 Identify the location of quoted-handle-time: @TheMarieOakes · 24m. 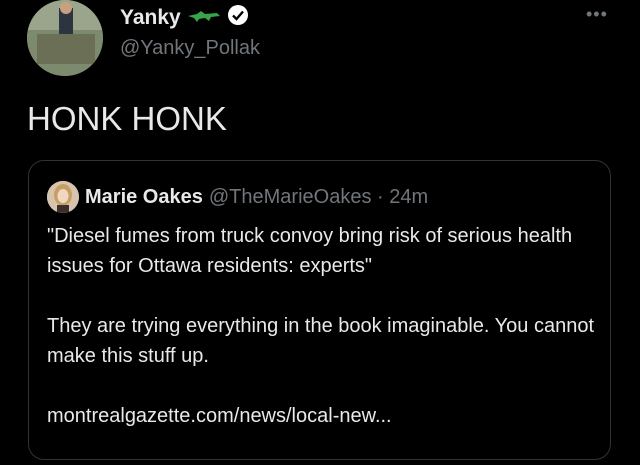
(318, 197).